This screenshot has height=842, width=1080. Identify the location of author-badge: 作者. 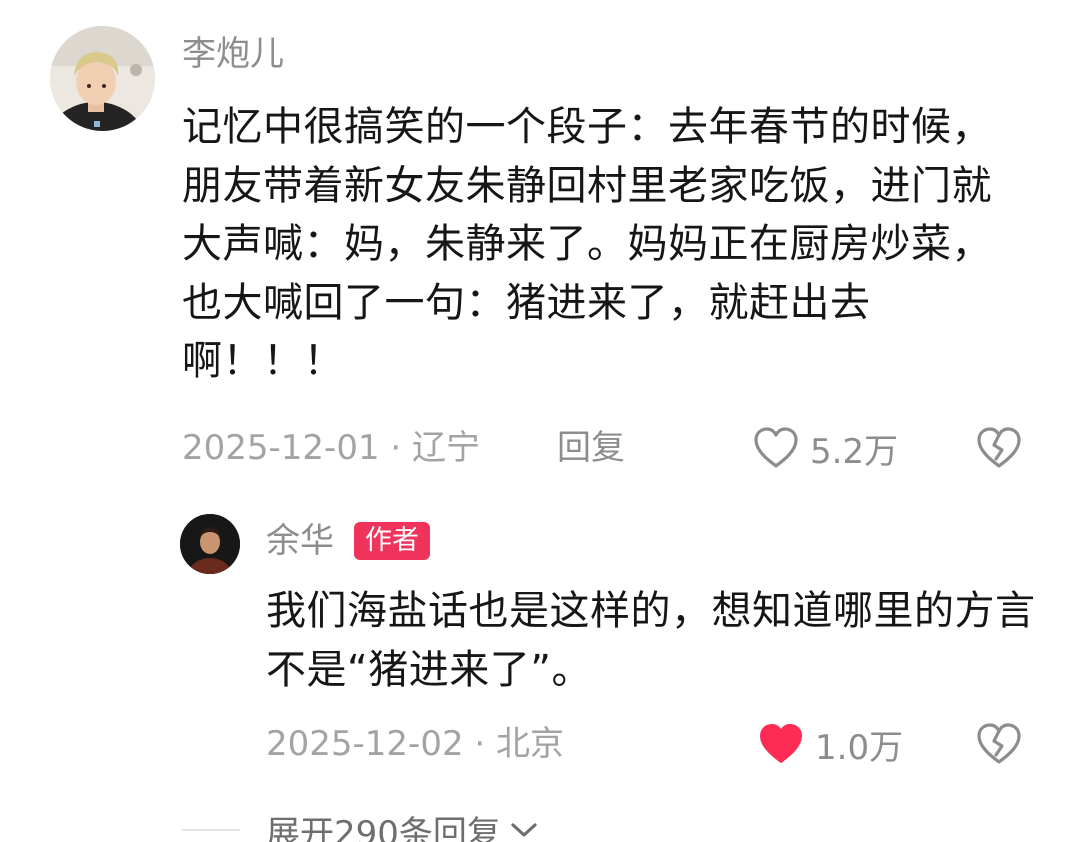
(392, 541).